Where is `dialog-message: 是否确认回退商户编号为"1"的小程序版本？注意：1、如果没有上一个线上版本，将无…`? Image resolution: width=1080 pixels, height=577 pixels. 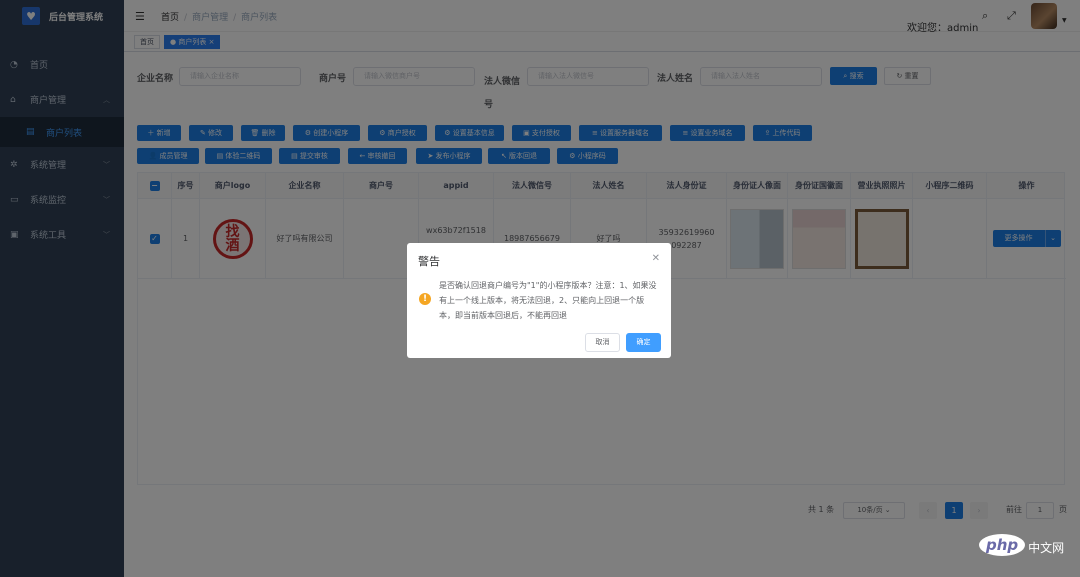 dialog-message: 是否确认回退商户编号为"1"的小程序版本？注意：1、如果没有上一个线上版本，将无… is located at coordinates (548, 300).